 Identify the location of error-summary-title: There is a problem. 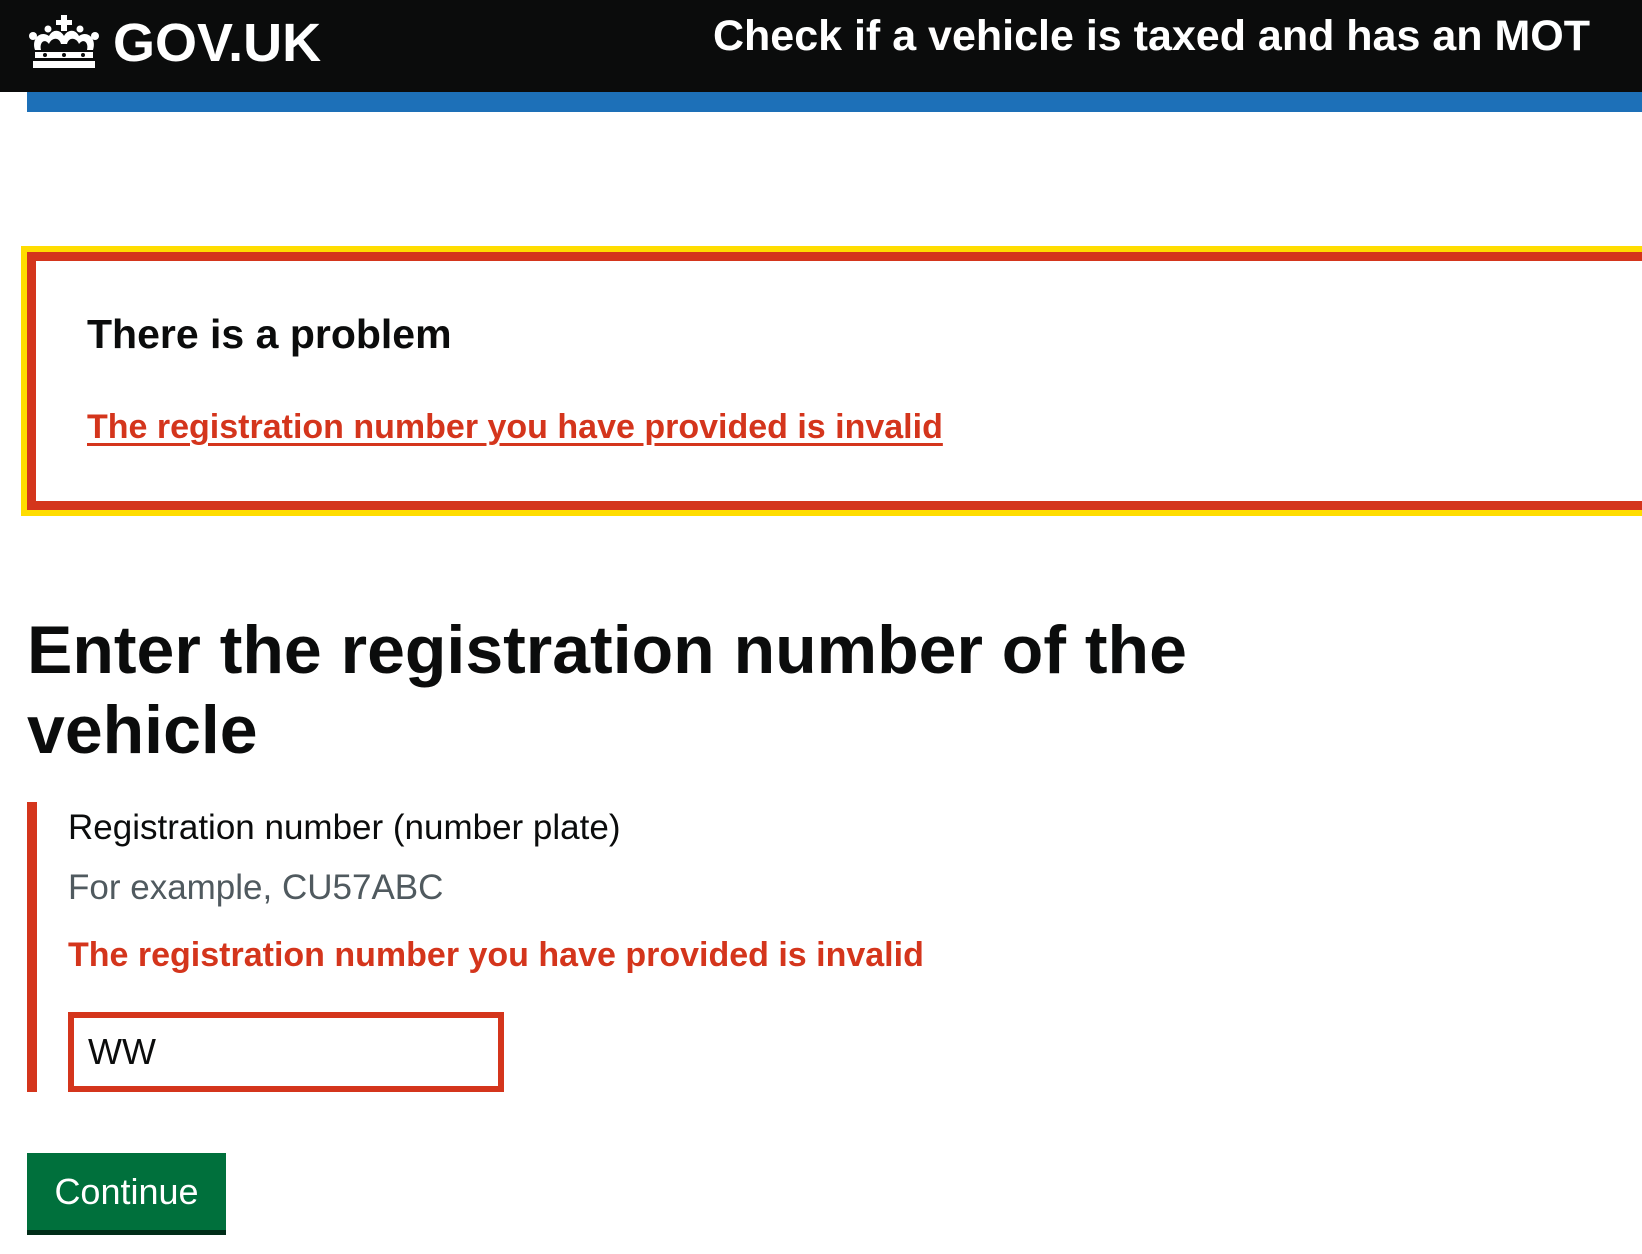
(269, 334).